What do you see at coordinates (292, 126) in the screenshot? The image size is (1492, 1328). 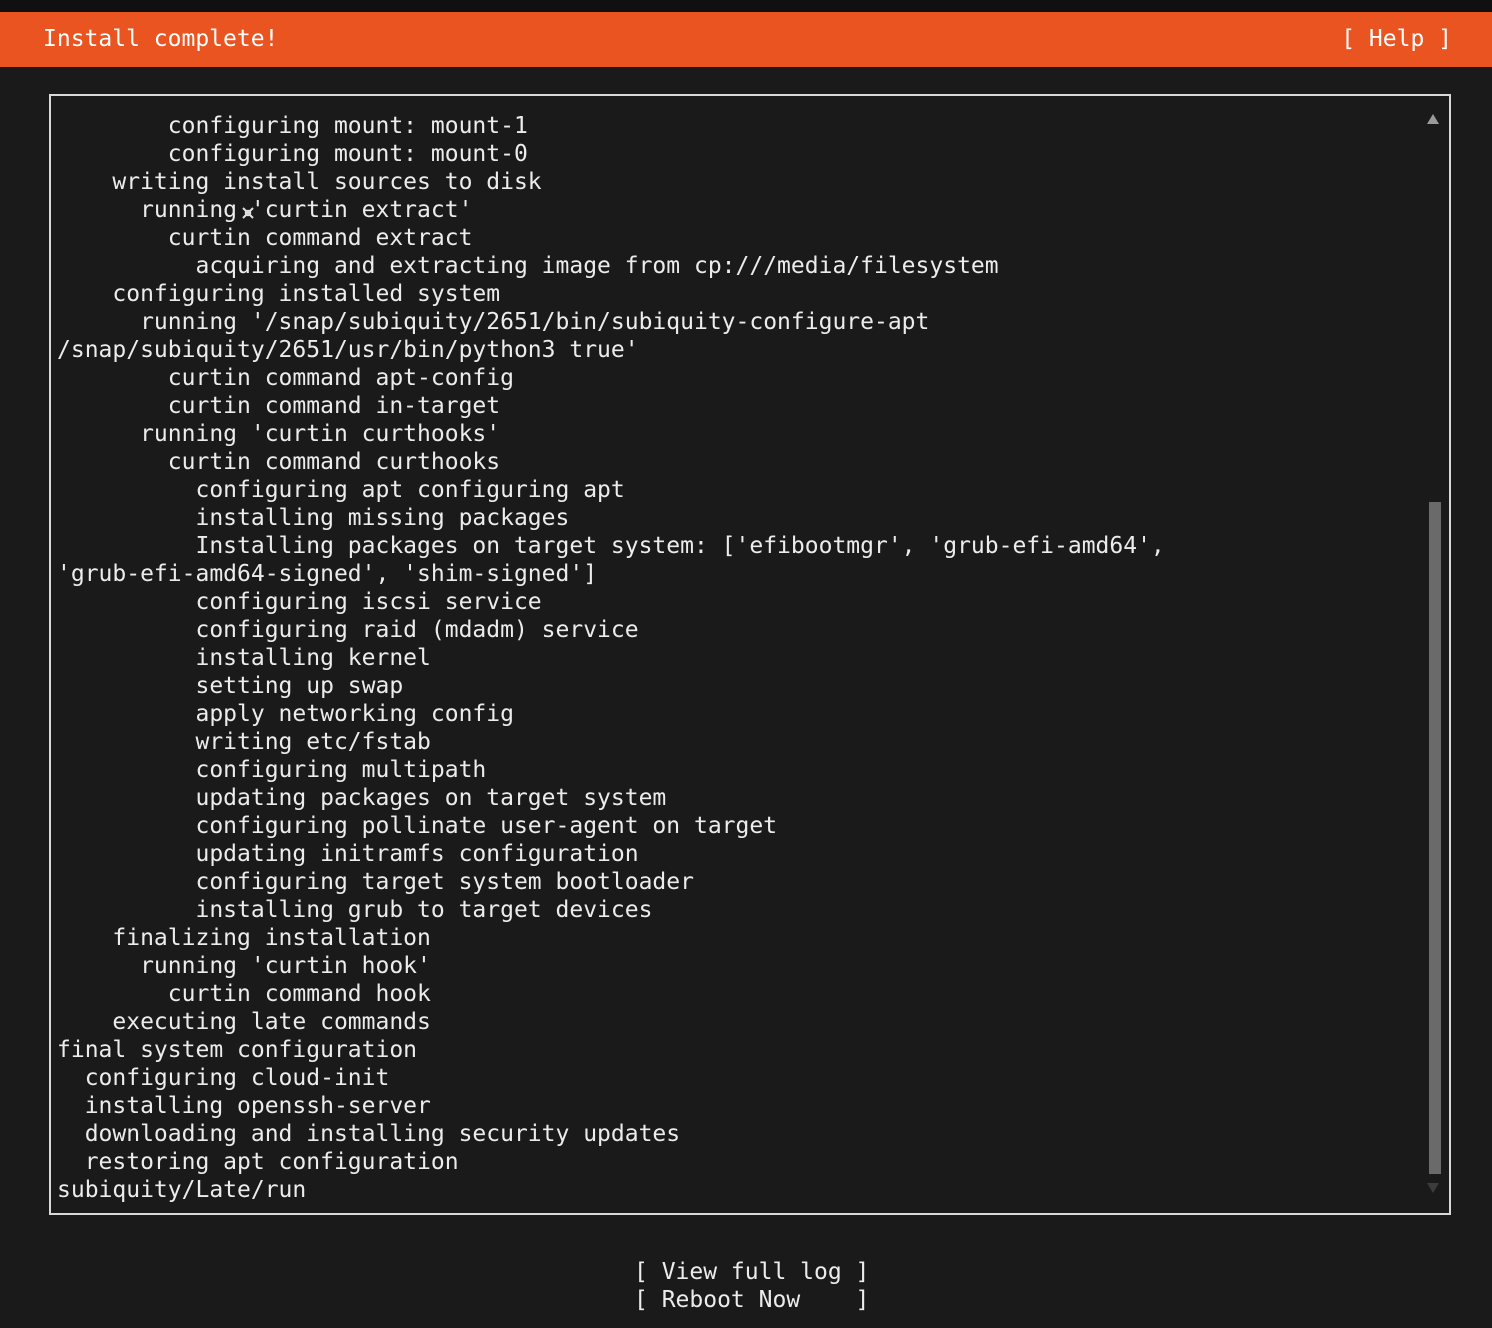 I see `log-line: configuring mount: mount-1` at bounding box center [292, 126].